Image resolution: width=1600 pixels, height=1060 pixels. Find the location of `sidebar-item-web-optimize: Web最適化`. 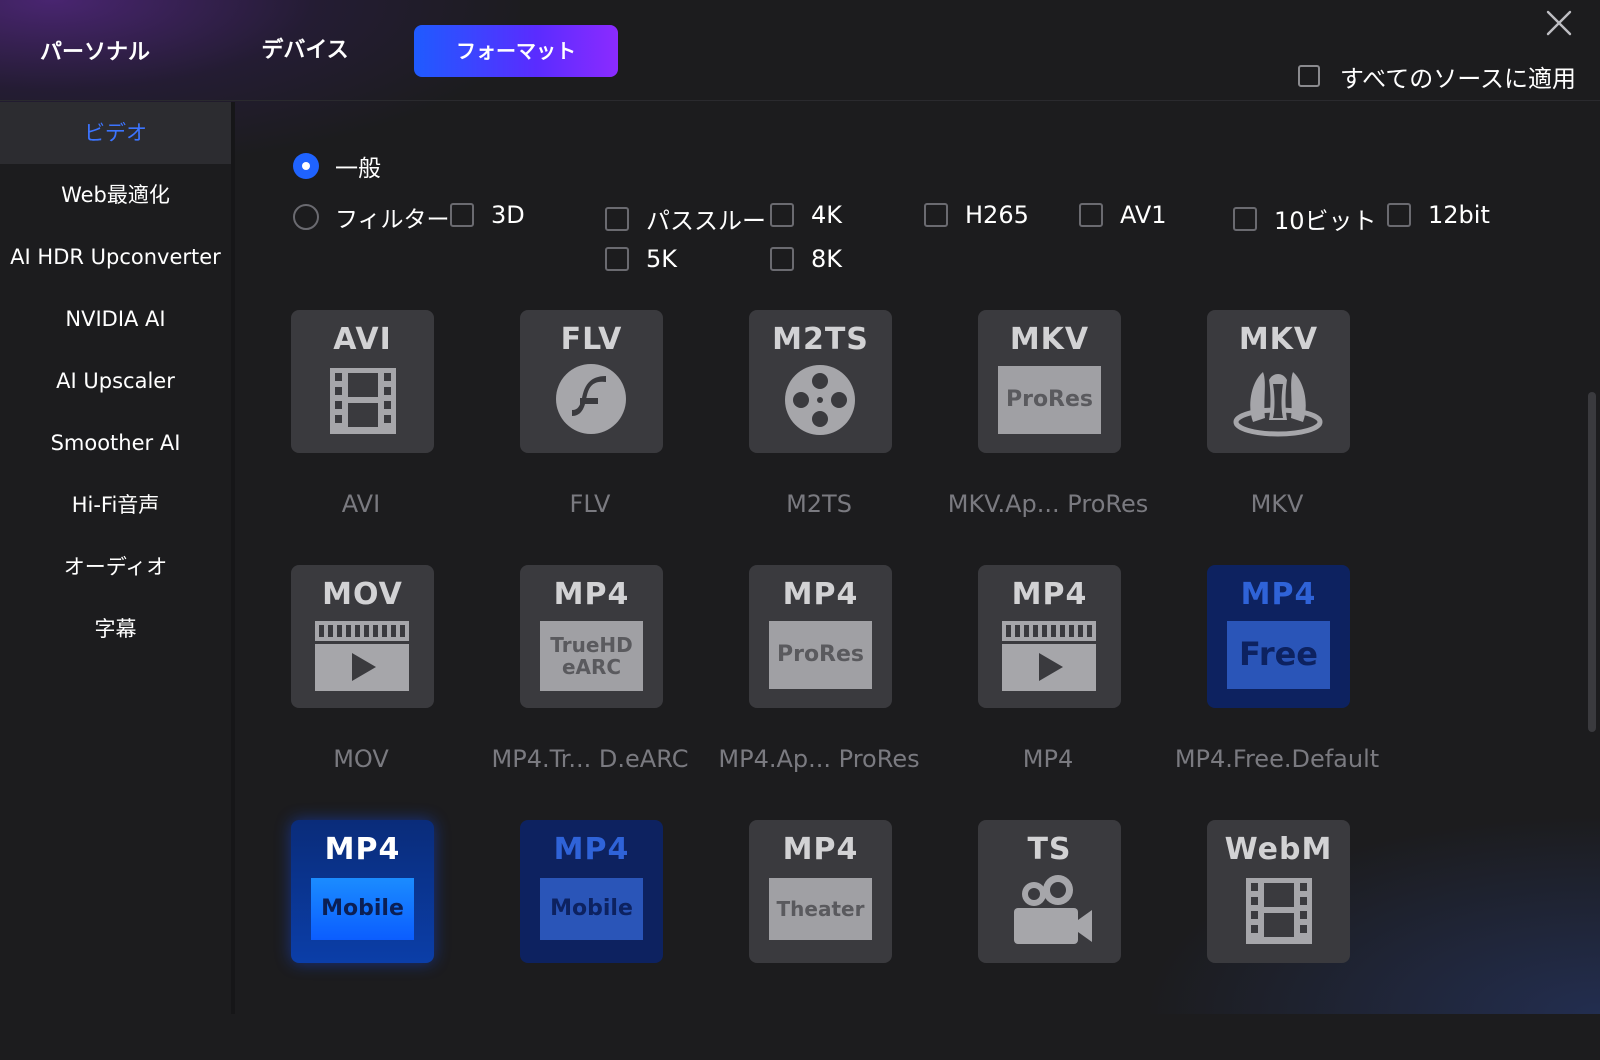

sidebar-item-web-optimize: Web最適化 is located at coordinates (115, 195).